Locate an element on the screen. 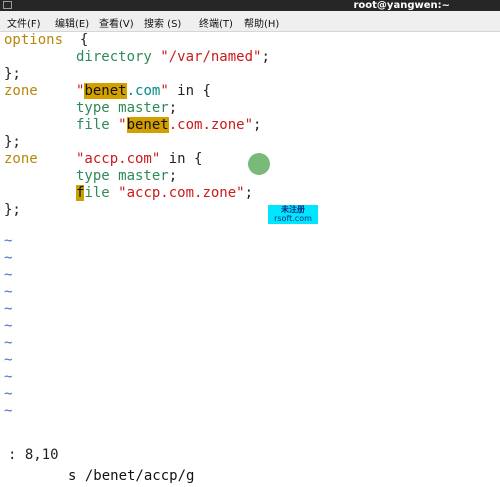 The image size is (500, 487). zone-name: "accp.com" is located at coordinates (118, 159).